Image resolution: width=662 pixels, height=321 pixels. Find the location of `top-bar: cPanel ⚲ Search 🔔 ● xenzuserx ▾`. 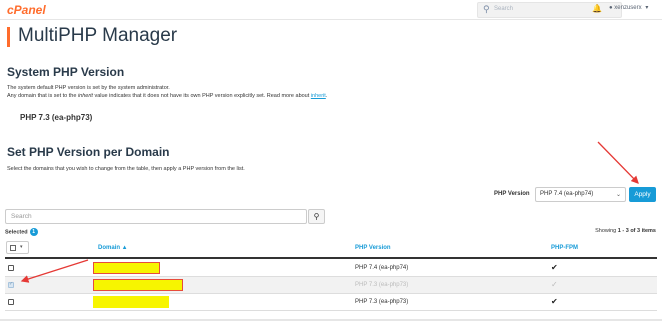

top-bar: cPanel ⚲ Search 🔔 ● xenzuserx ▾ is located at coordinates (331, 10).